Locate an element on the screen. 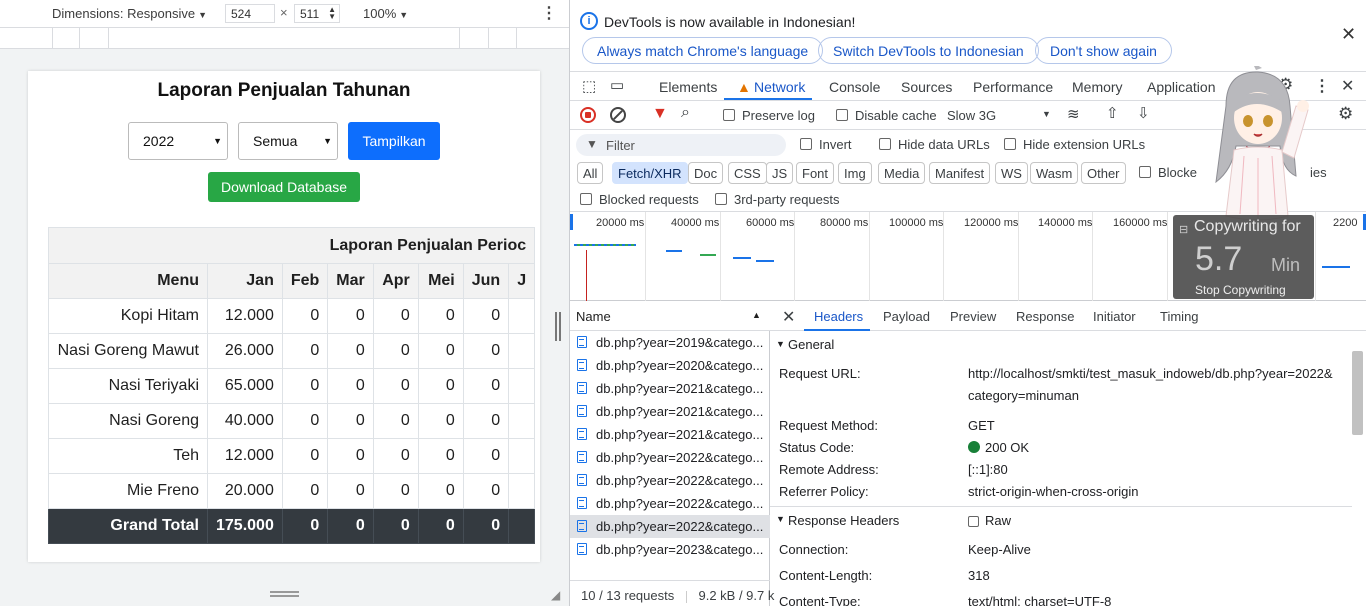  header-key: Request Method: is located at coordinates (829, 425).